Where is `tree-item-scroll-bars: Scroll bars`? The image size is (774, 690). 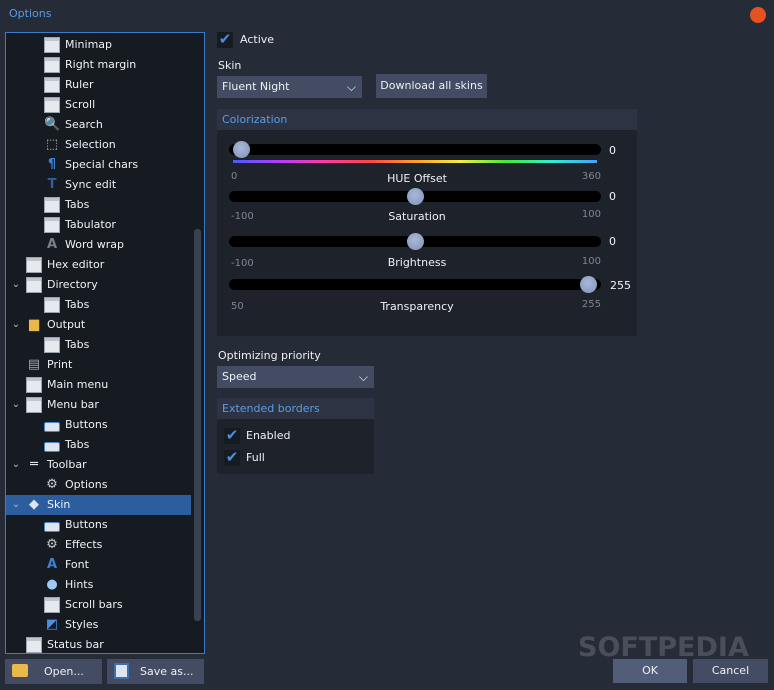 tree-item-scroll-bars: Scroll bars is located at coordinates (97, 605).